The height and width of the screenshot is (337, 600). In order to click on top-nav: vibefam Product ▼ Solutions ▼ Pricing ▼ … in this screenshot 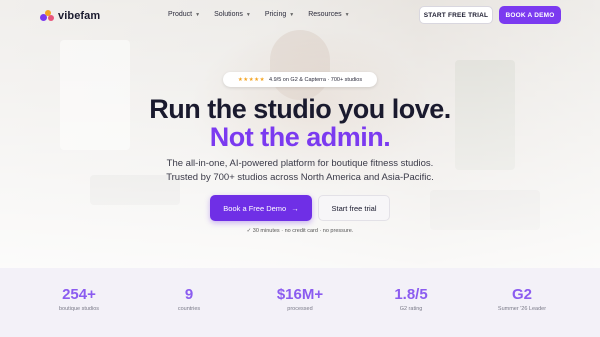, I will do `click(300, 15)`.